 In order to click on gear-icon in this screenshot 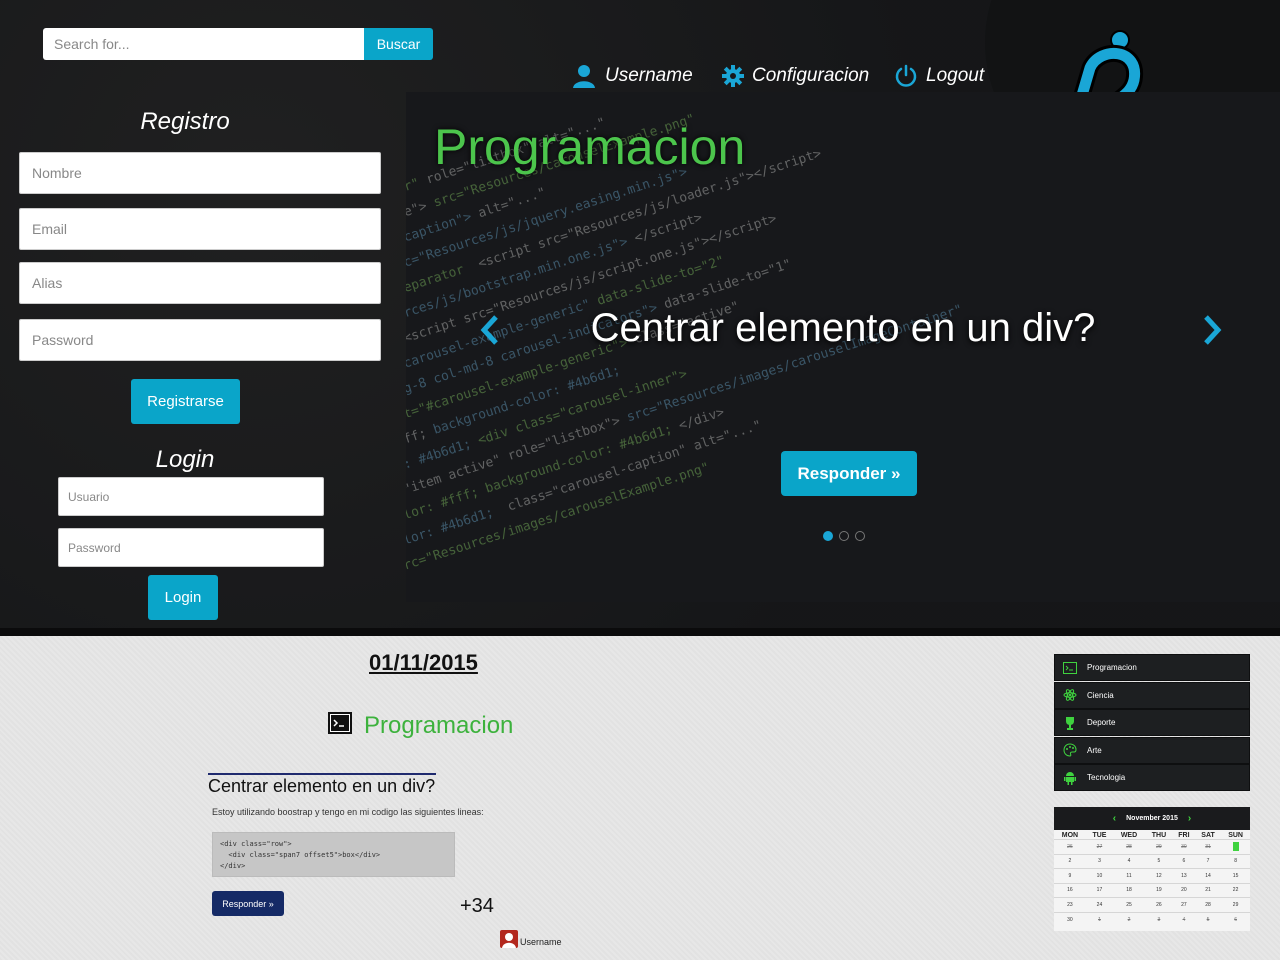, I will do `click(733, 76)`.